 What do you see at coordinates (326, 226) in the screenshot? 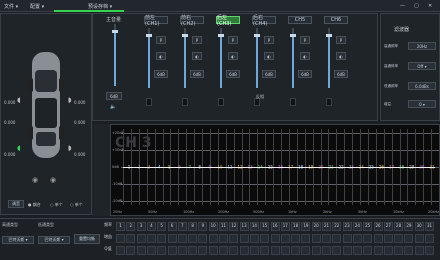
I see `eq-cell: 21` at bounding box center [326, 226].